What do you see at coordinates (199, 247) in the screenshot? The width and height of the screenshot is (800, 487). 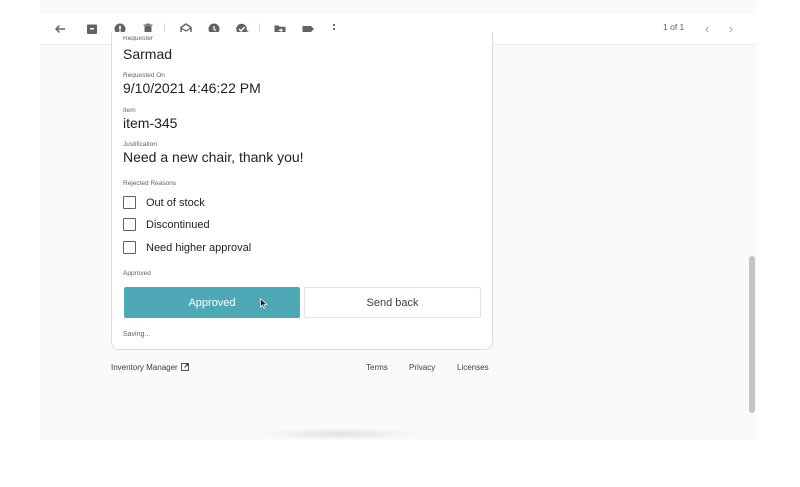 I see `checkbox-label: Need higher approval` at bounding box center [199, 247].